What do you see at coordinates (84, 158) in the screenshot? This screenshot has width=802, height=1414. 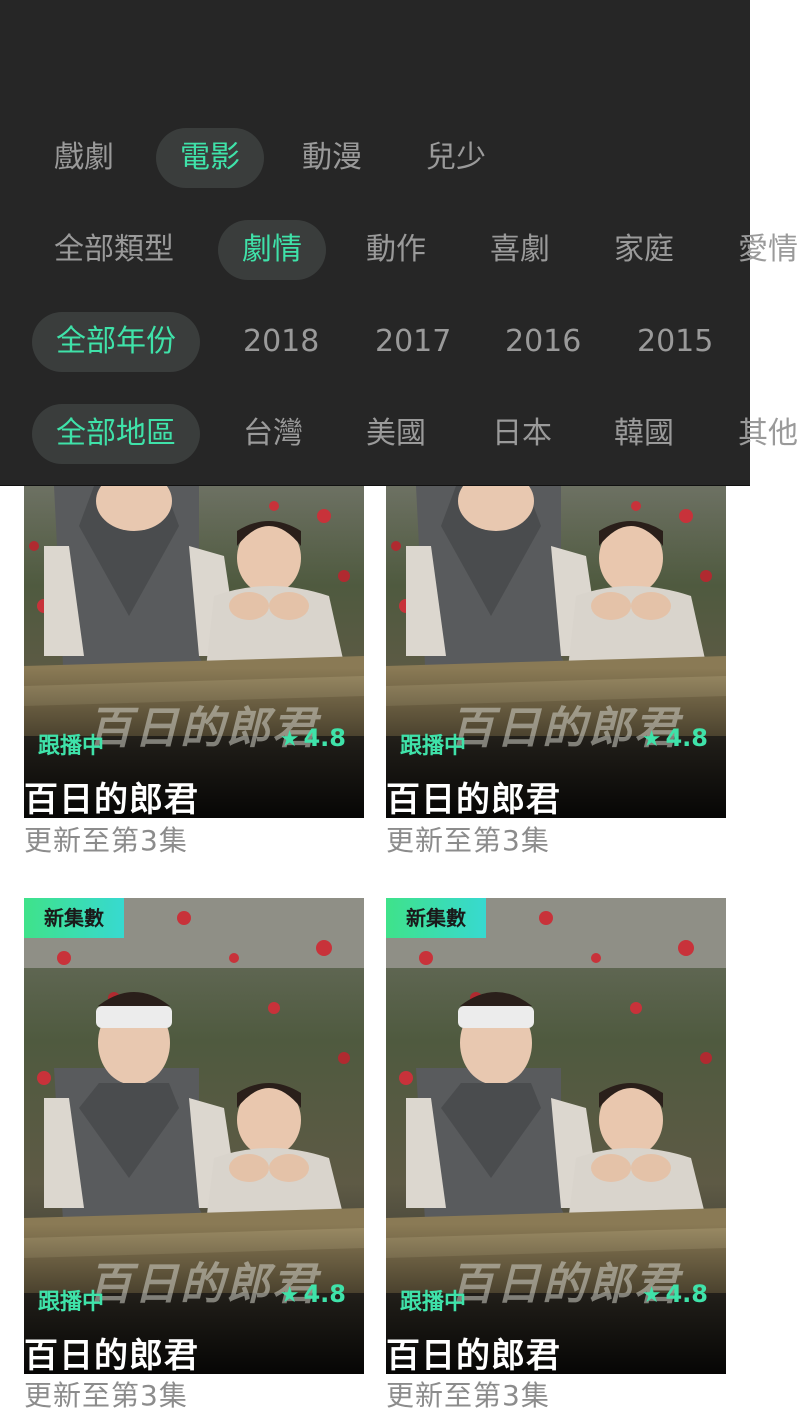 I see `chip-category-drama: 戲劇` at bounding box center [84, 158].